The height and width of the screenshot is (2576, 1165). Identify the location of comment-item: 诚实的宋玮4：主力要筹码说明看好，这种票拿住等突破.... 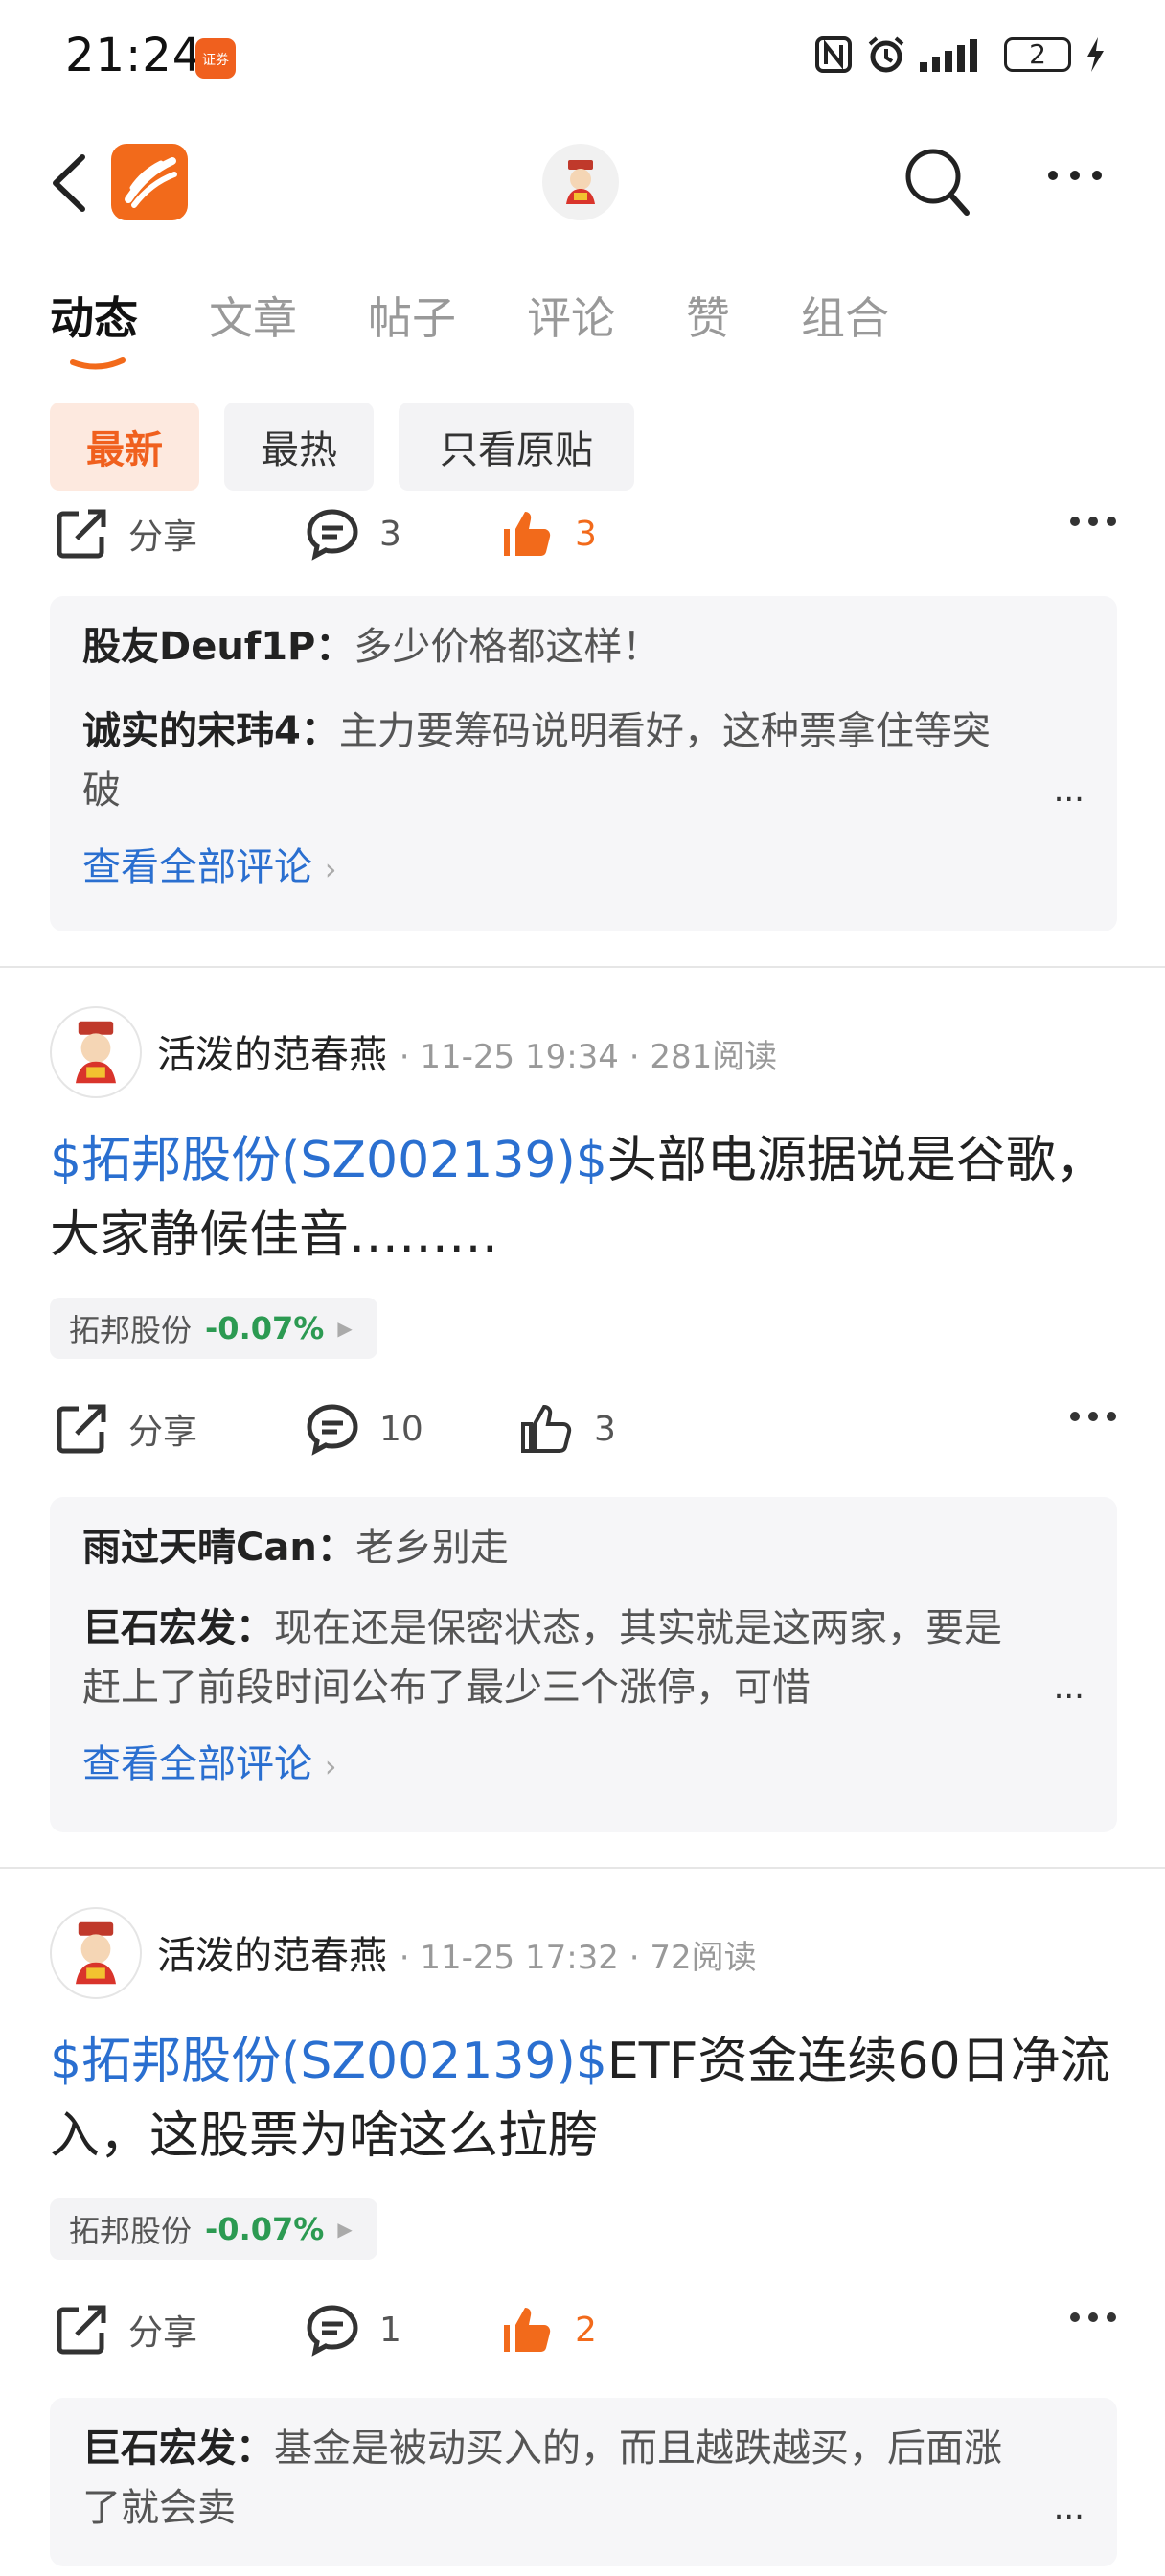
(583, 761).